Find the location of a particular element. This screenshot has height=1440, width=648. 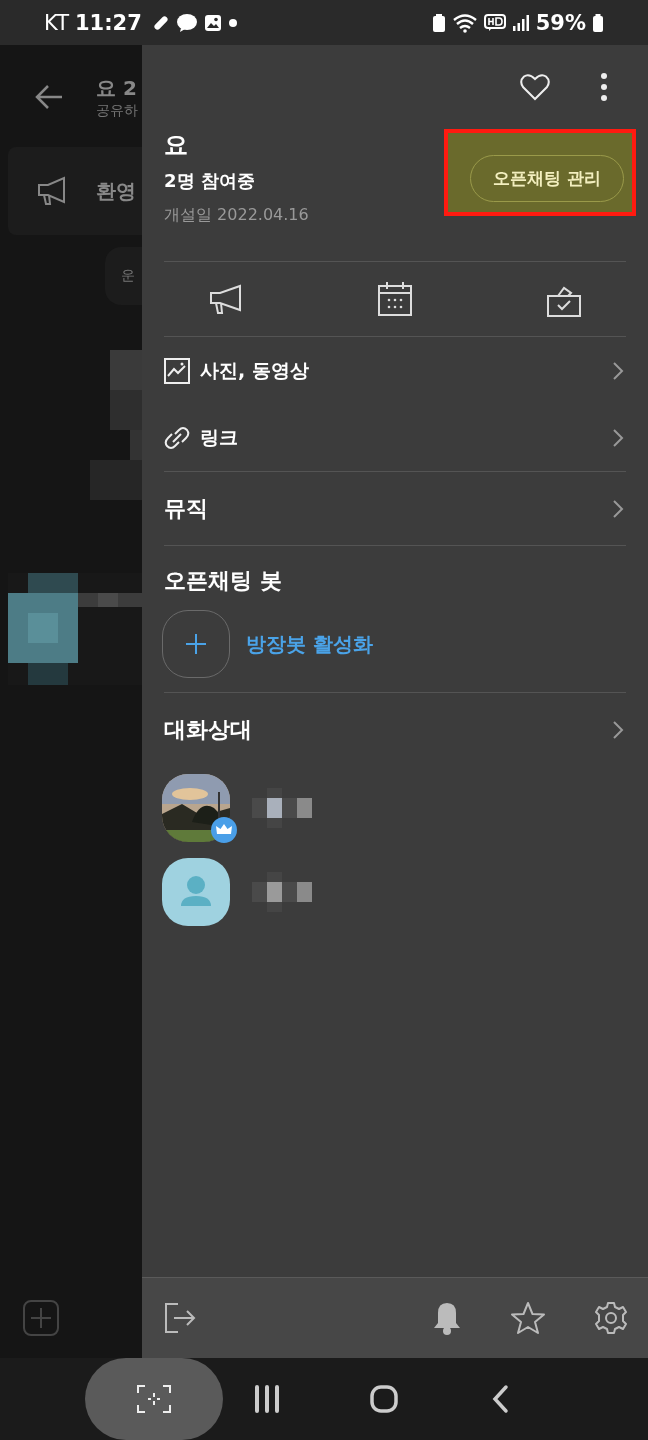

section-title: 오픈채팅 봇 is located at coordinates (223, 581).